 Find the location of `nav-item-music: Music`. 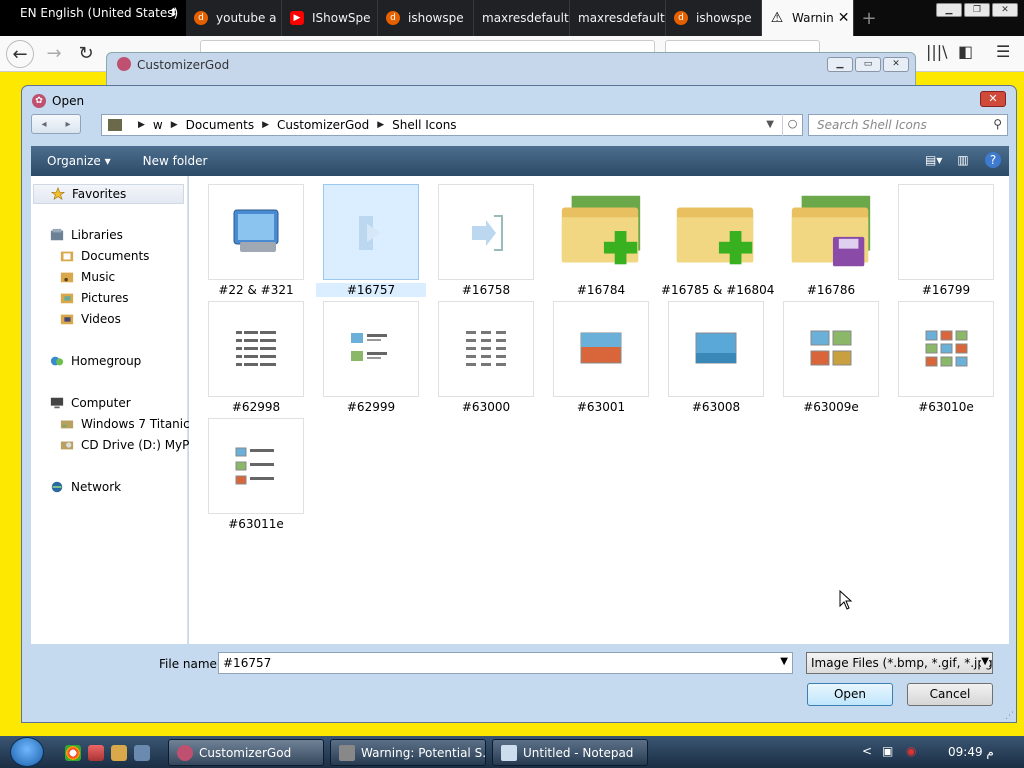

nav-item-music: Music is located at coordinates (87, 277).